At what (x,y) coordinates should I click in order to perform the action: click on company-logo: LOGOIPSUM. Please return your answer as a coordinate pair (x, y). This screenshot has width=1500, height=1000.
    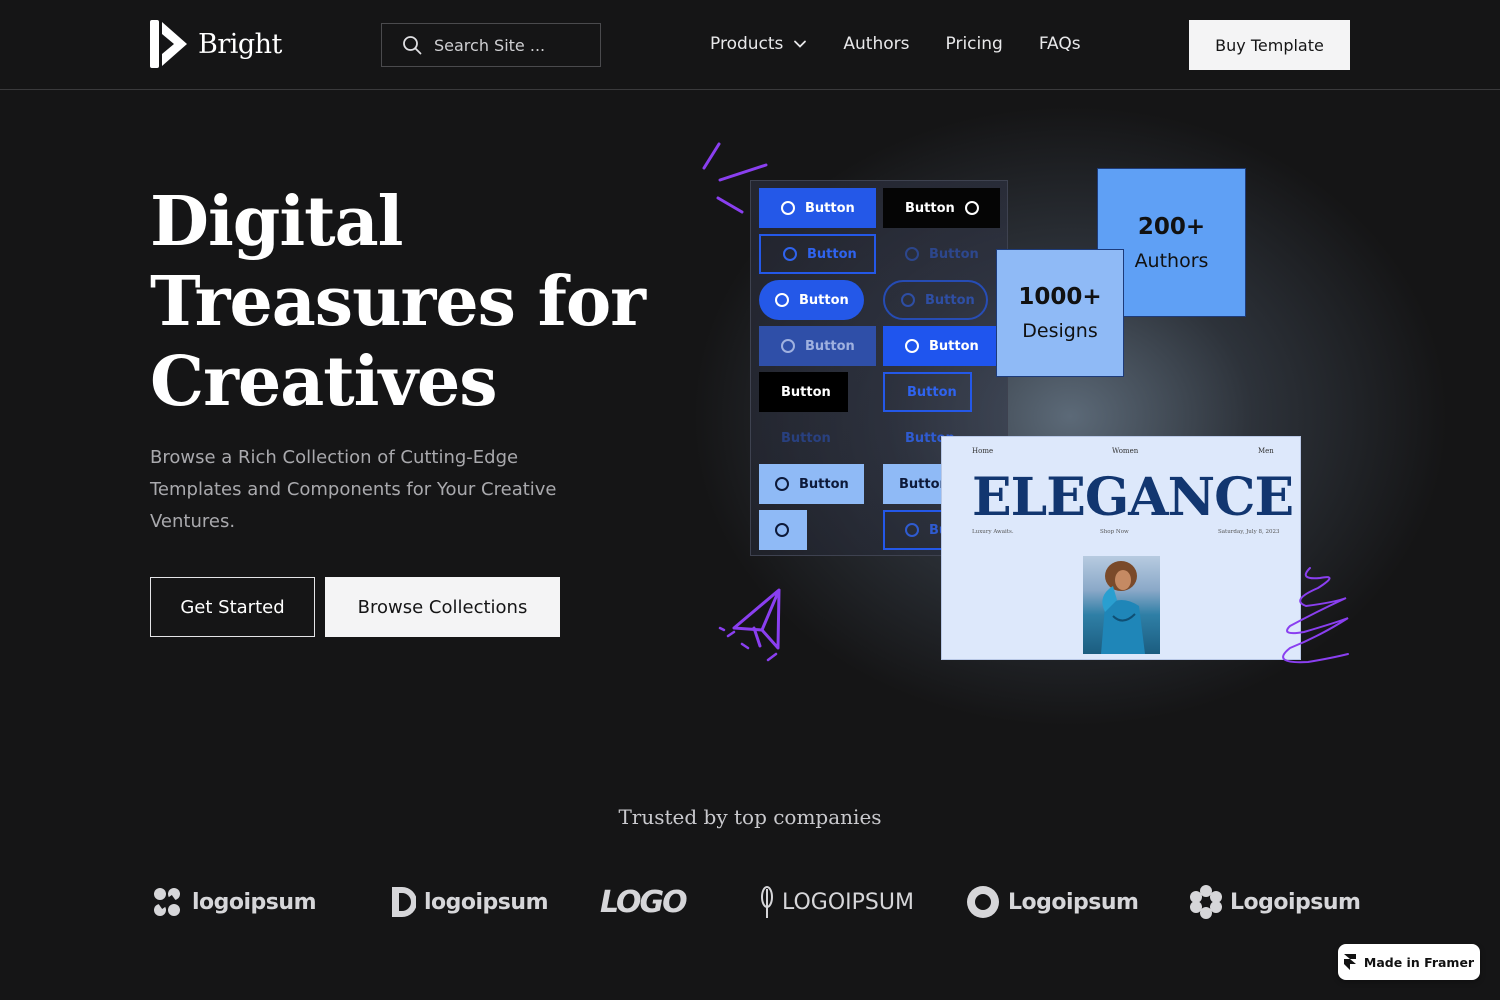
    Looking at the image, I should click on (837, 902).